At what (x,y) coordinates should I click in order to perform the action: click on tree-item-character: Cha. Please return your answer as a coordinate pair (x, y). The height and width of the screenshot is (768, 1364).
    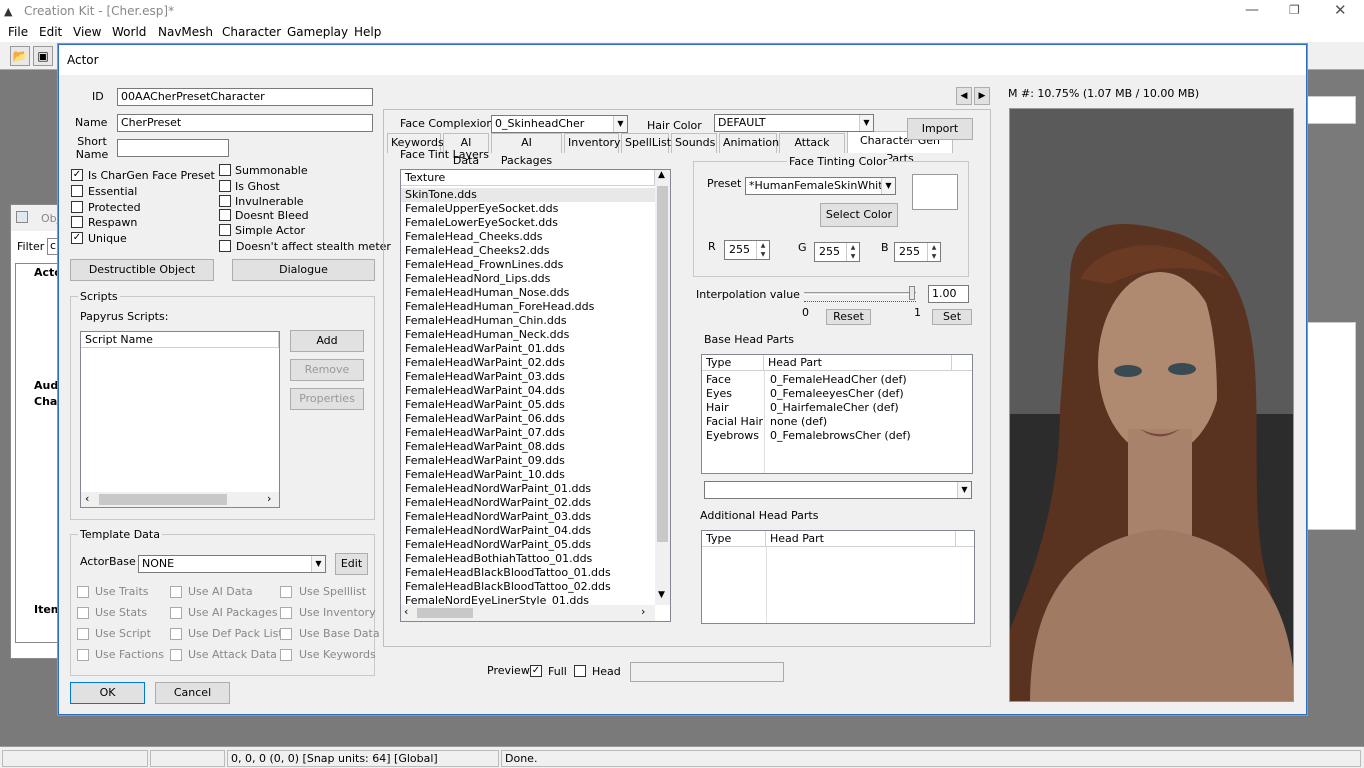
    Looking at the image, I should click on (45, 401).